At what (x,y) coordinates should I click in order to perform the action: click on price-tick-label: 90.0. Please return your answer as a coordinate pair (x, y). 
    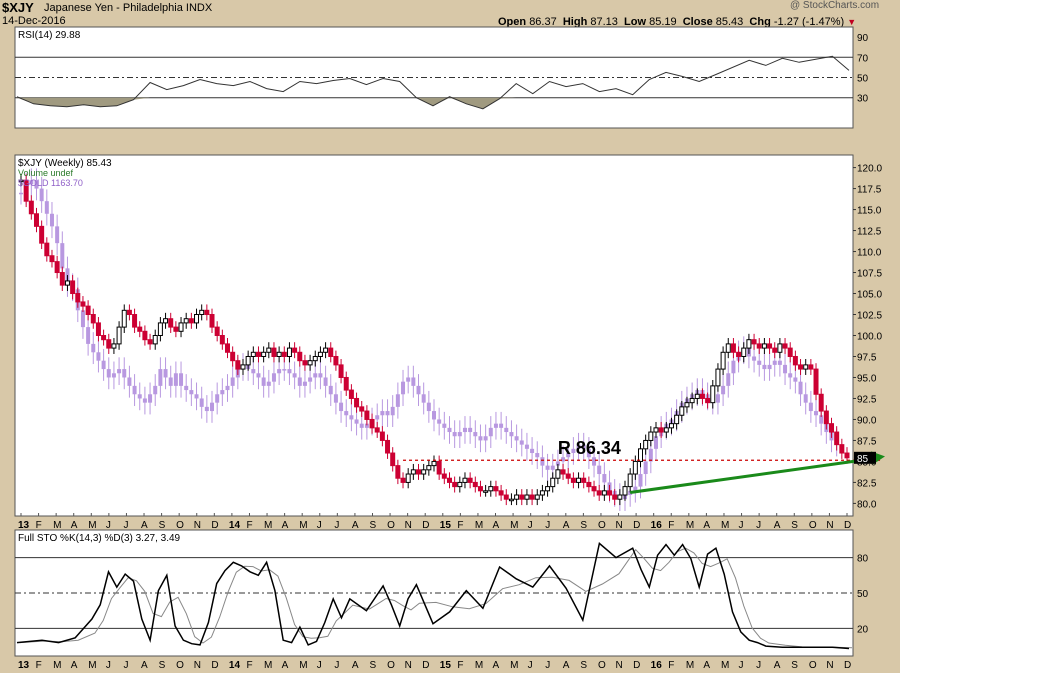
    Looking at the image, I should click on (867, 420).